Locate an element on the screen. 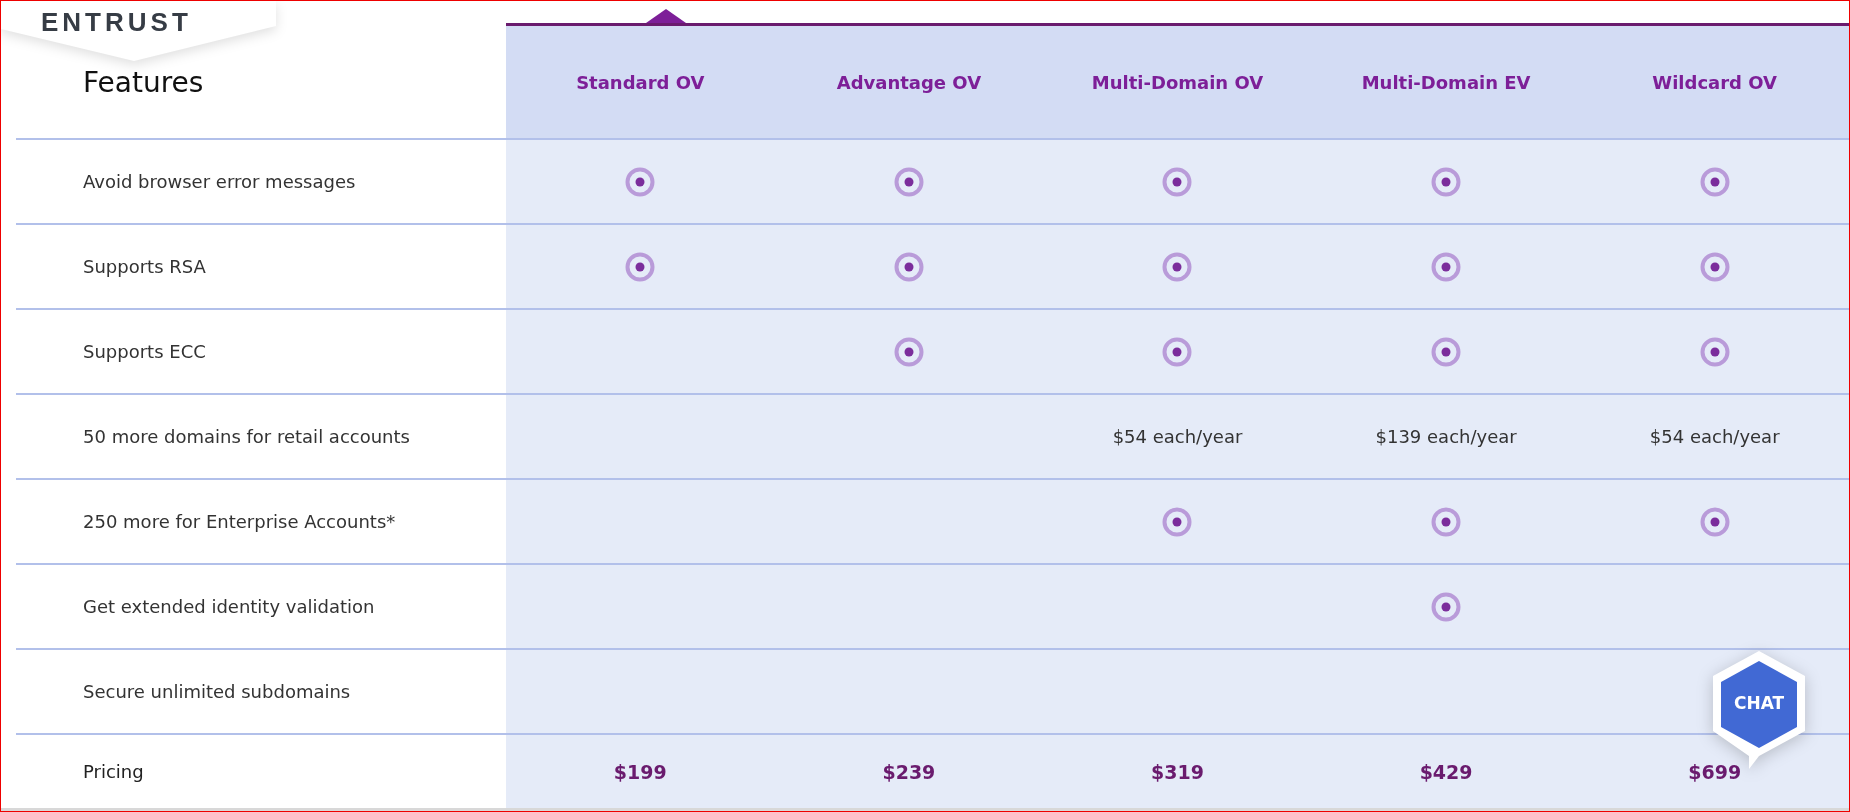 This screenshot has width=1850, height=812. price: $239 is located at coordinates (909, 771).